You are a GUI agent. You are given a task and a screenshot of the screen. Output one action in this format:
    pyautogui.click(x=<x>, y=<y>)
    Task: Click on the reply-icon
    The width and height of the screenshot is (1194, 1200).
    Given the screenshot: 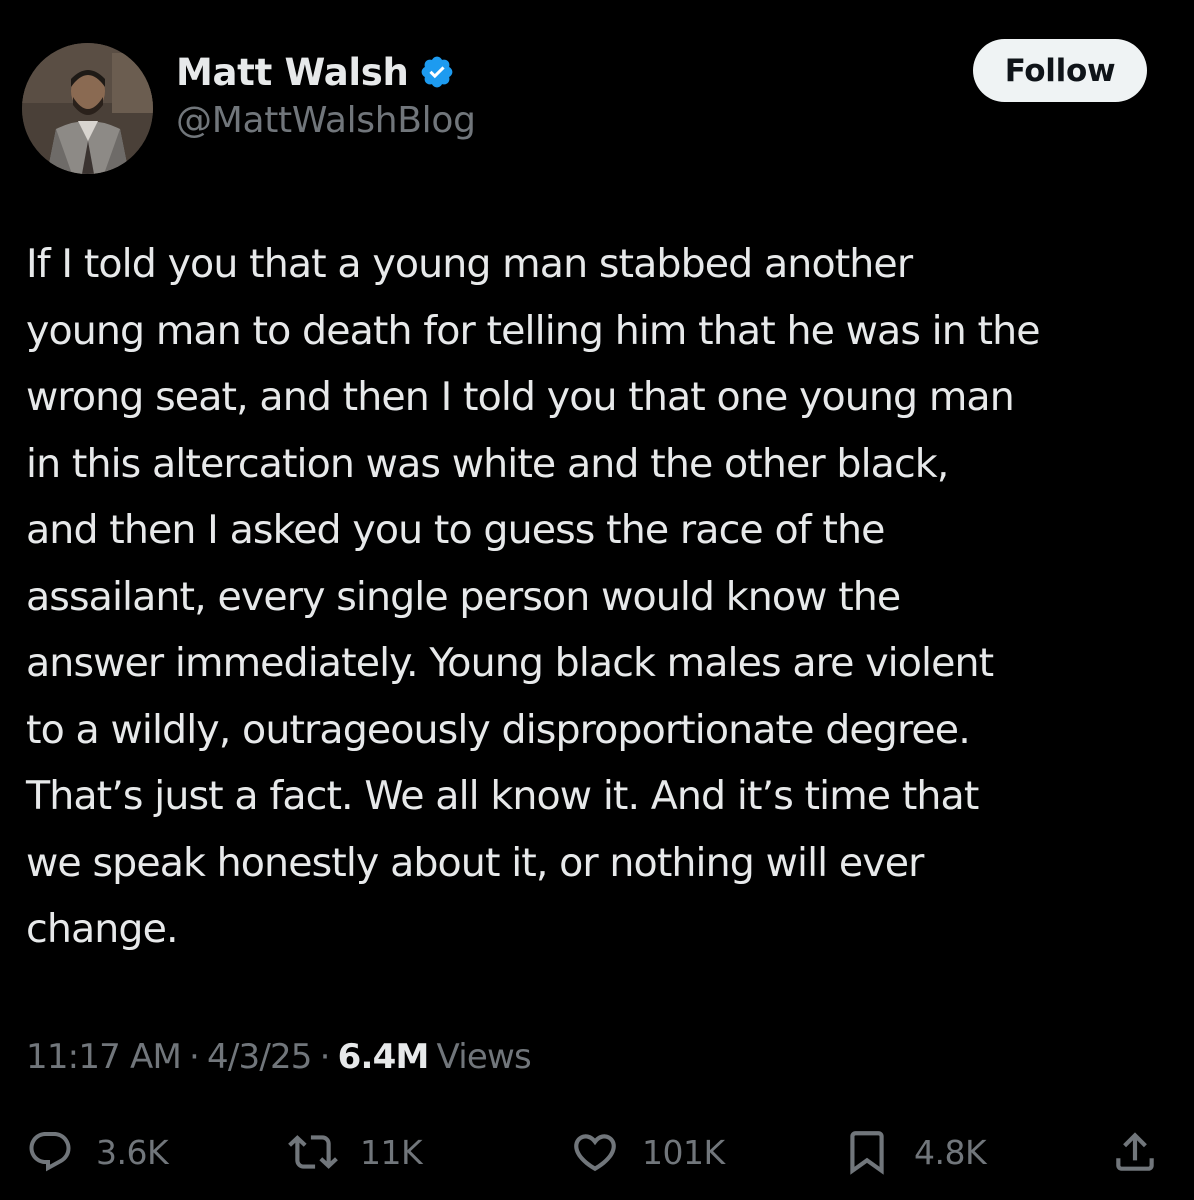 What is the action you would take?
    pyautogui.click(x=50, y=1152)
    